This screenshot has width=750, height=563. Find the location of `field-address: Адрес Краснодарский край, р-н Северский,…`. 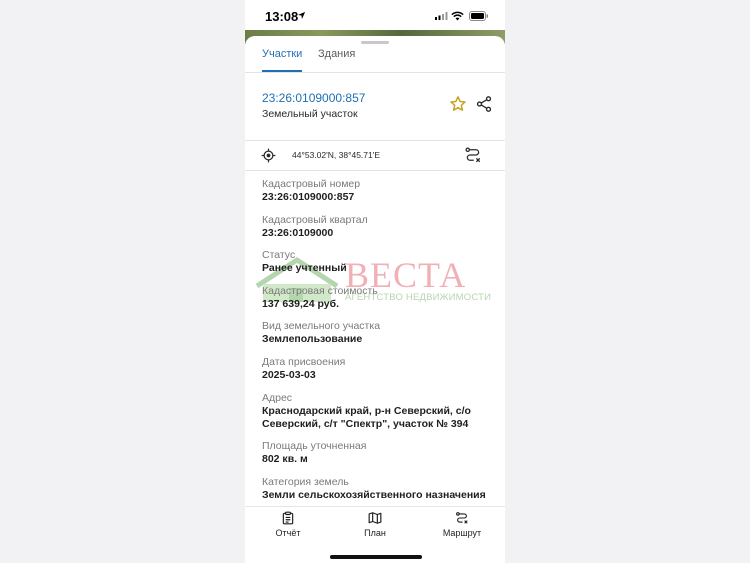

field-address: Адрес Краснодарский край, р-н Северский,… is located at coordinates (379, 416).